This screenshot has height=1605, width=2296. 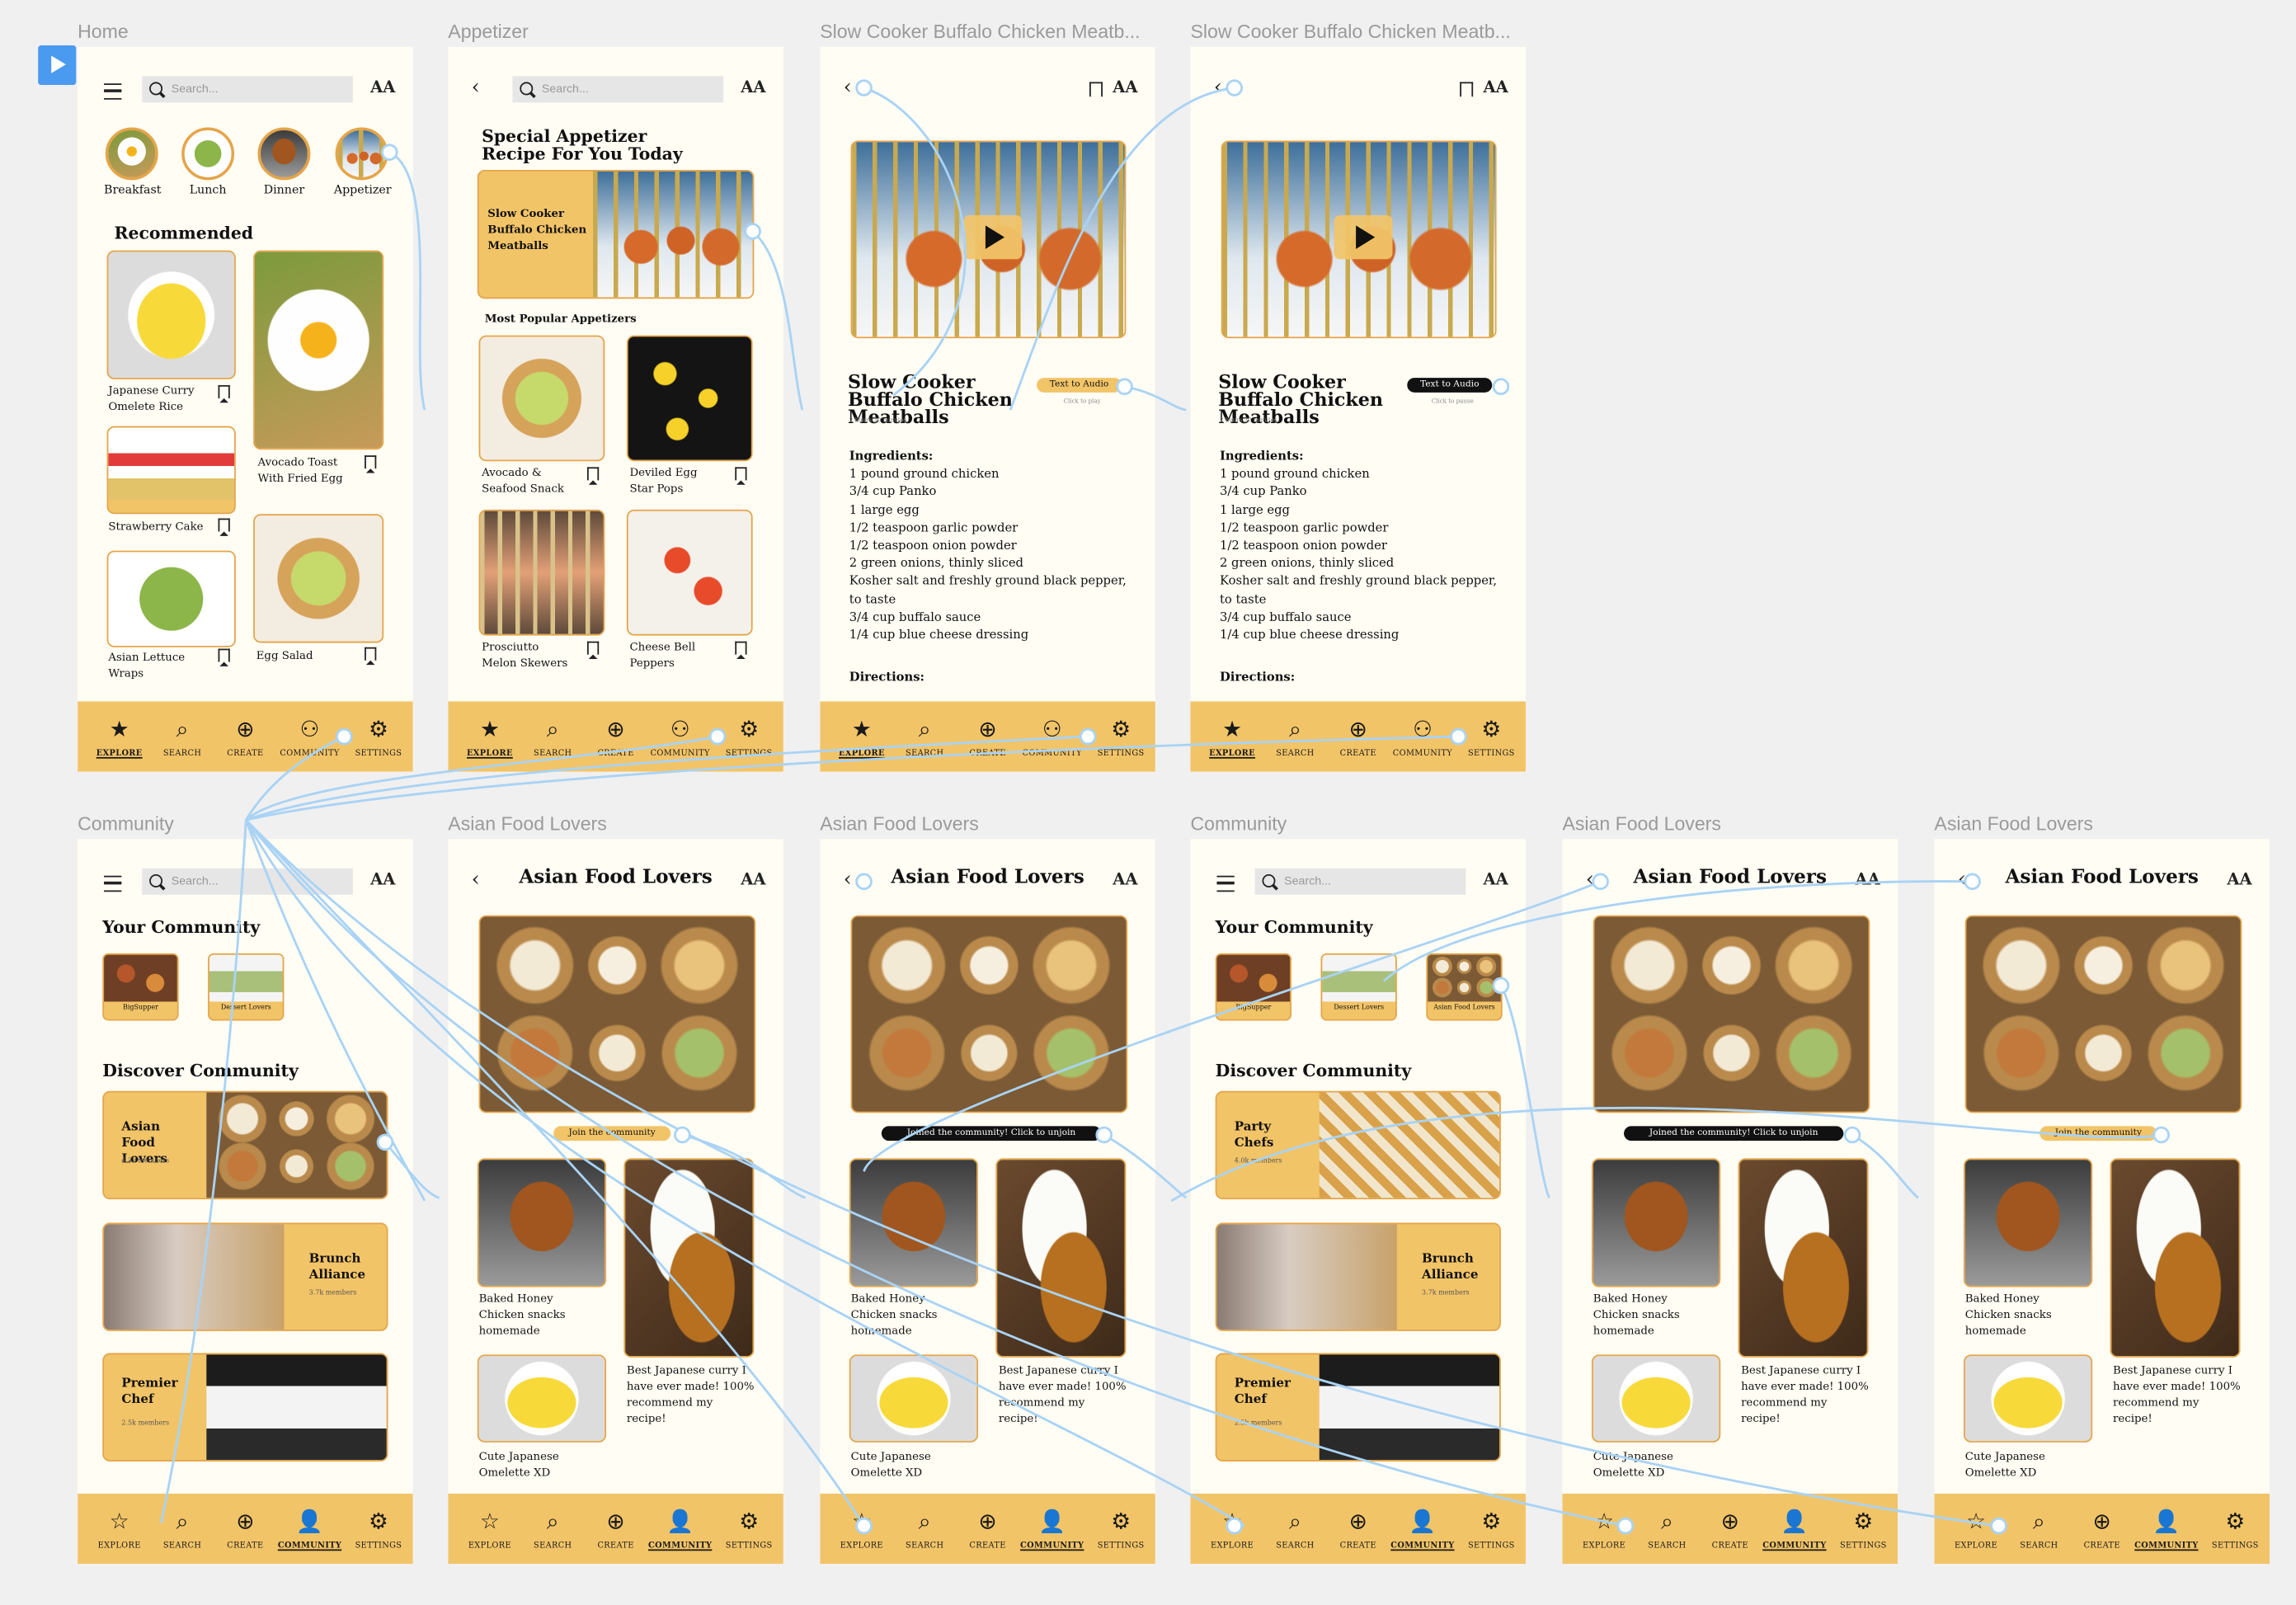 I want to click on category-appetizer: Appetizer, so click(x=363, y=161).